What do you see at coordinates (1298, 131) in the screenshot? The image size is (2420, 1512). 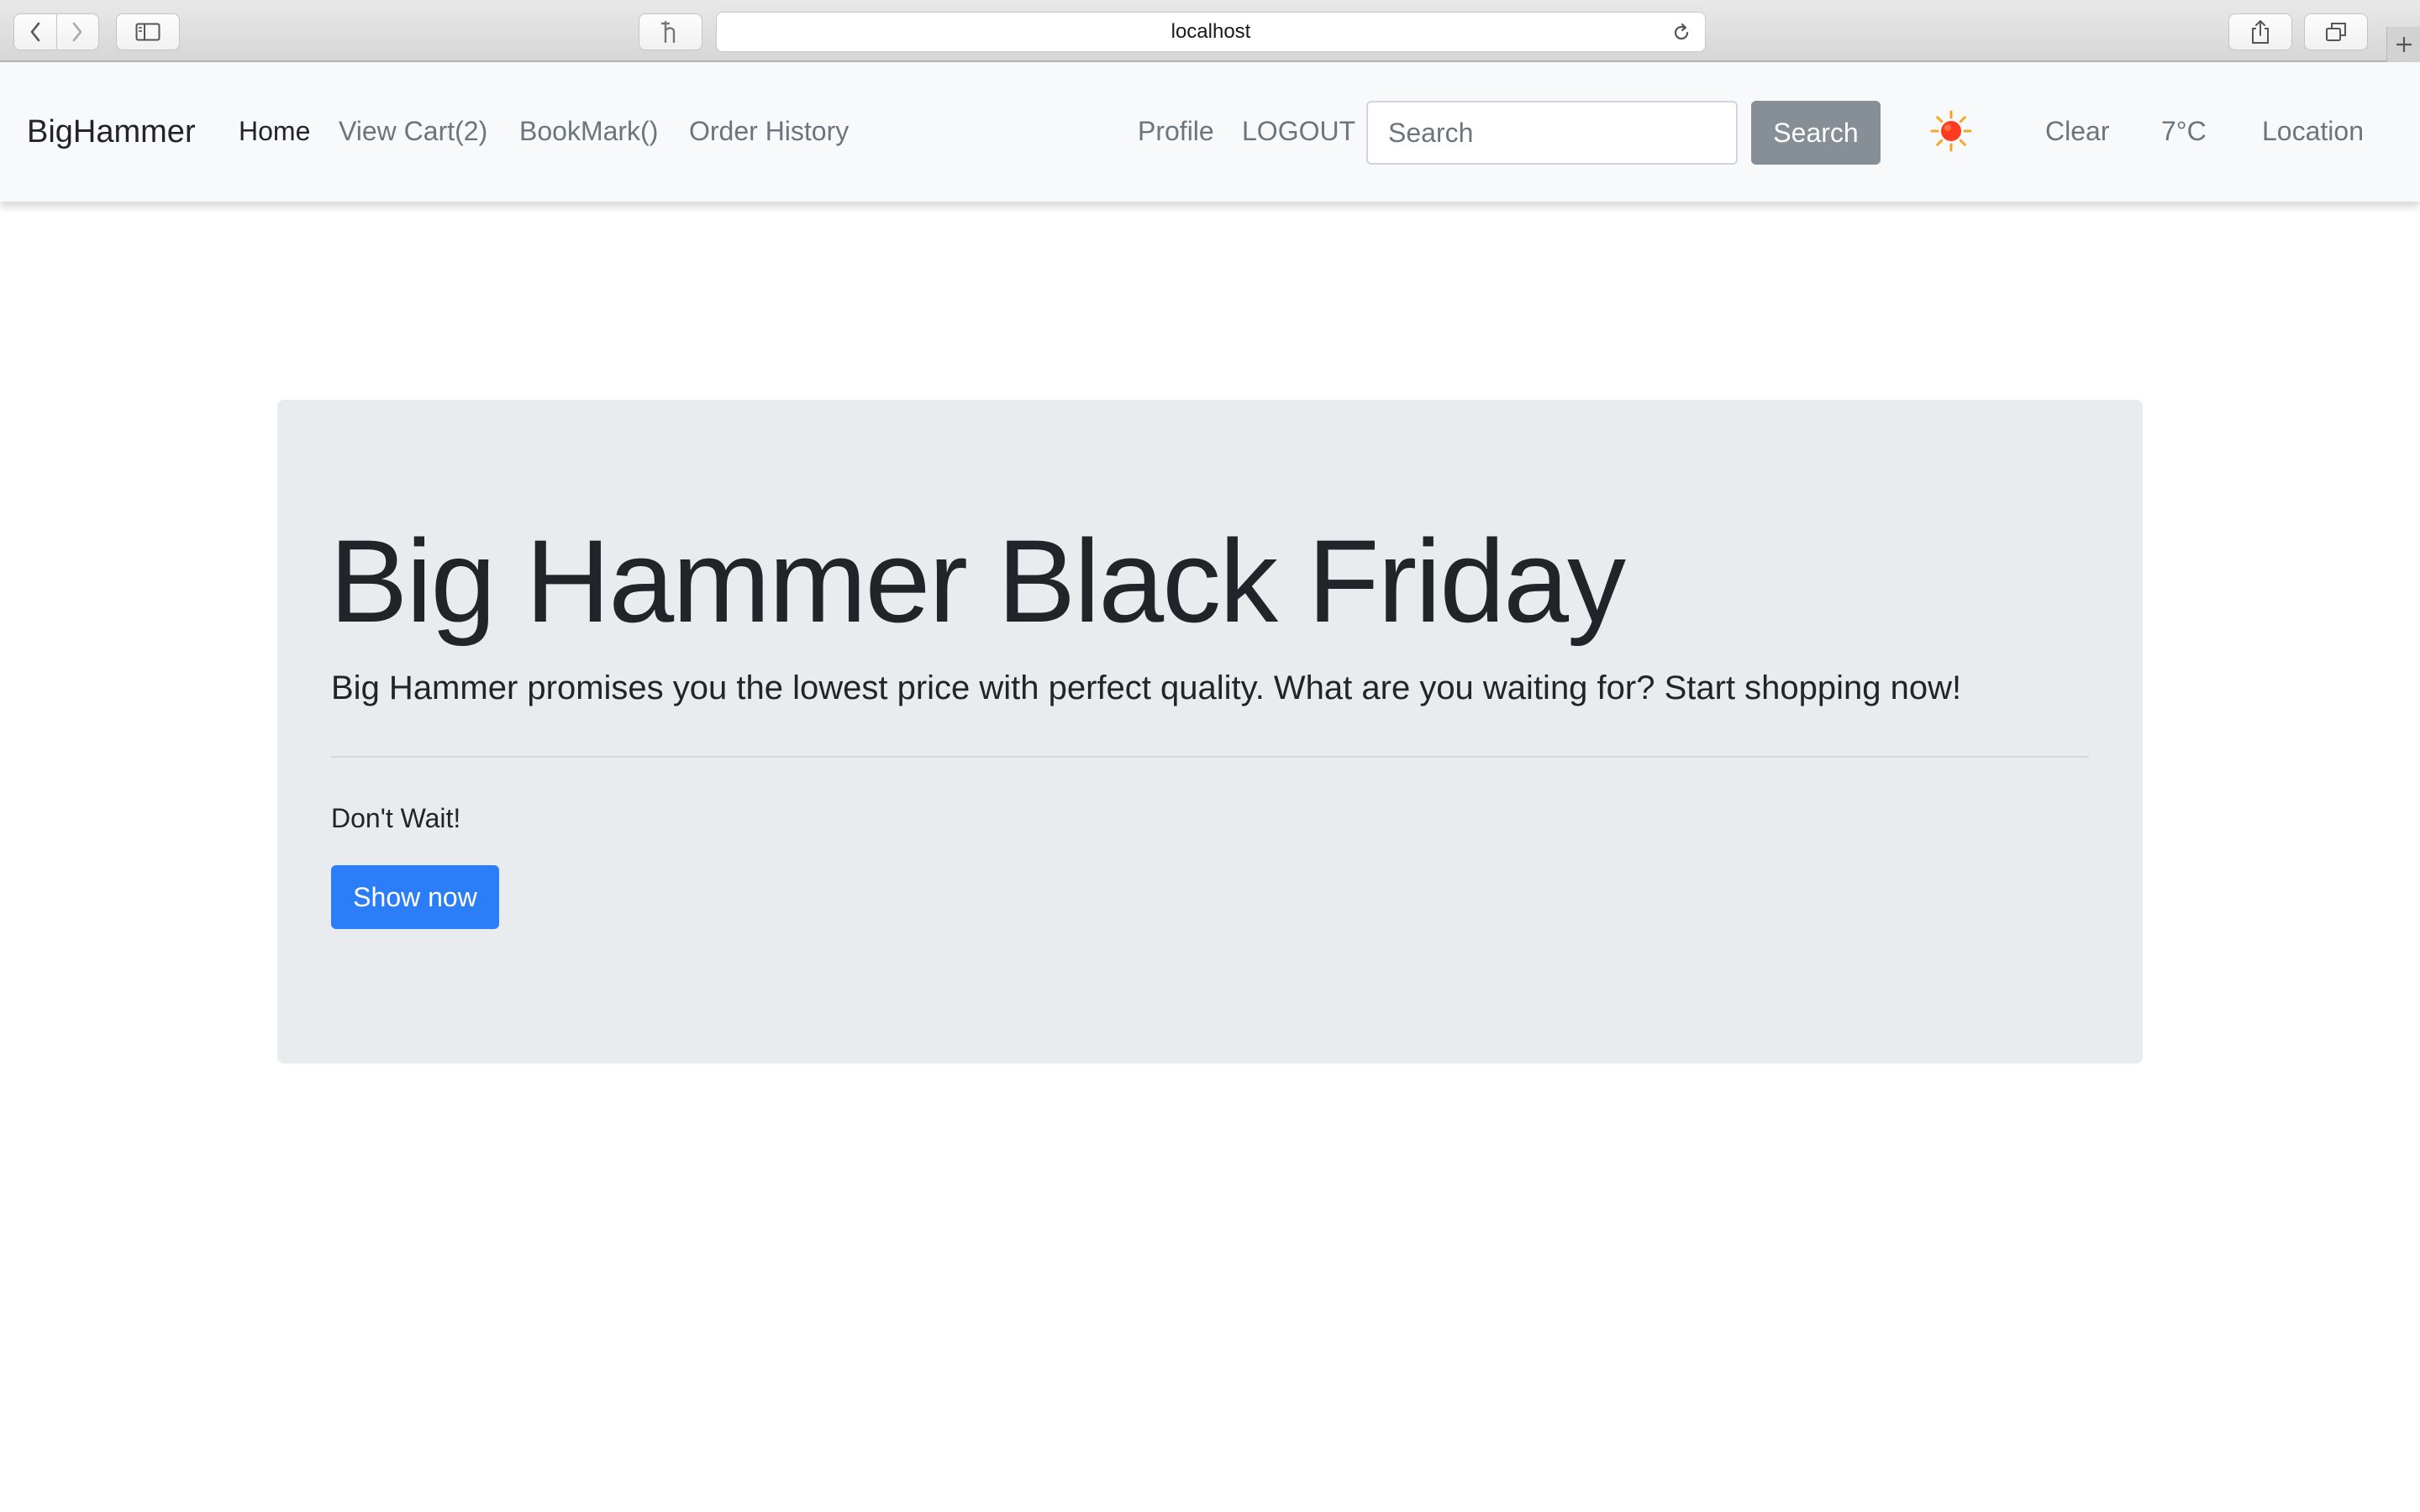 I see `nav-logout: LOGOUT` at bounding box center [1298, 131].